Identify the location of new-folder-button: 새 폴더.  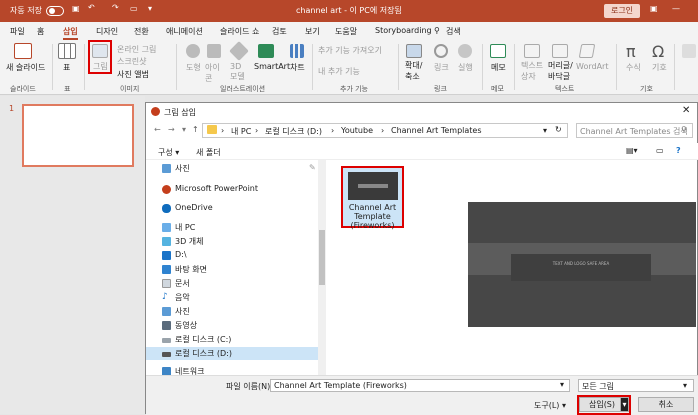
(208, 152).